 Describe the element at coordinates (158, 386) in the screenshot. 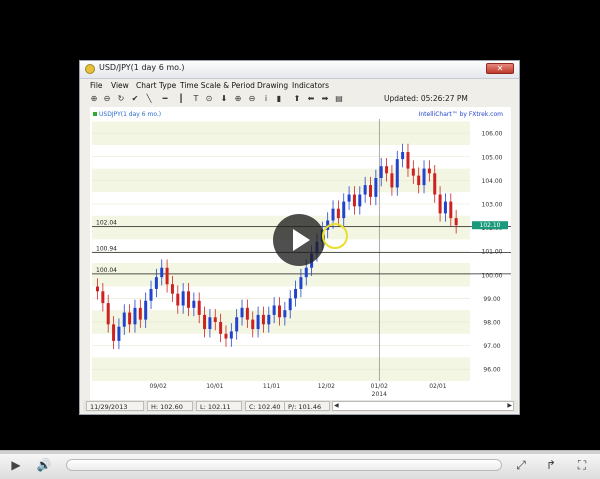

I see `x-tick-label: 09/02` at that location.